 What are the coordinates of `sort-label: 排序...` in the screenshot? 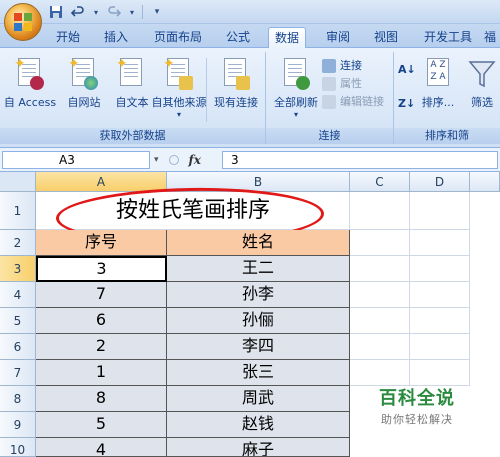 It's located at (438, 102).